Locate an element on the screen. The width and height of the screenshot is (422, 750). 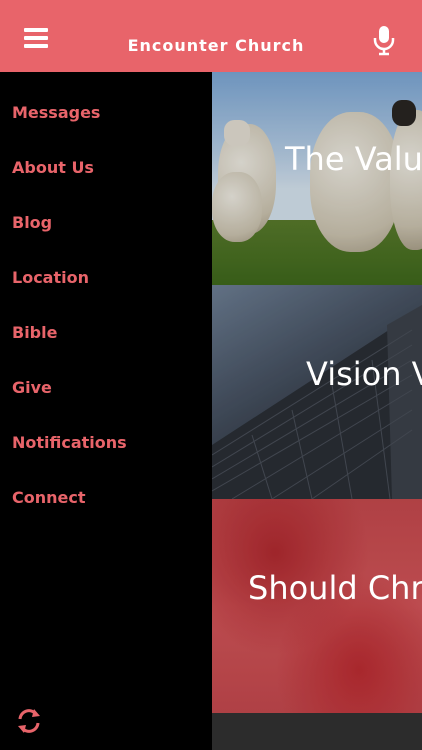
microphone-icon is located at coordinates (384, 40).